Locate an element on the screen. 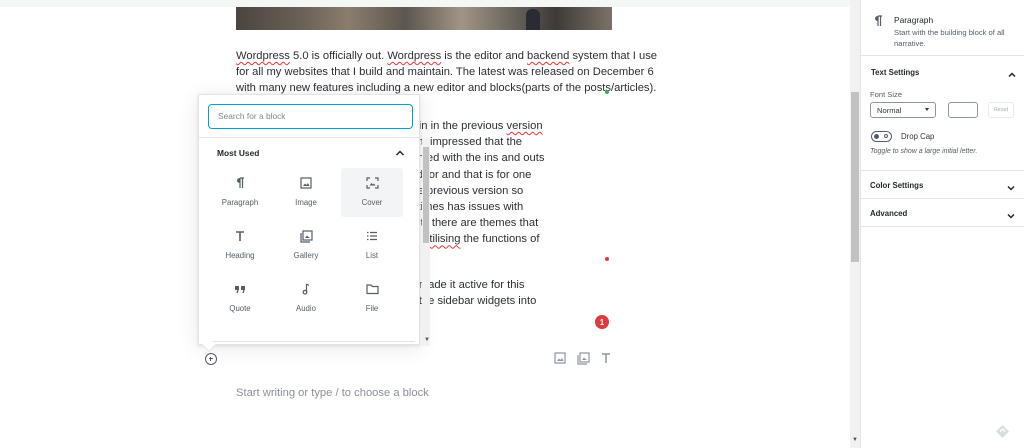  misspelled-word: backend is located at coordinates (548, 56).